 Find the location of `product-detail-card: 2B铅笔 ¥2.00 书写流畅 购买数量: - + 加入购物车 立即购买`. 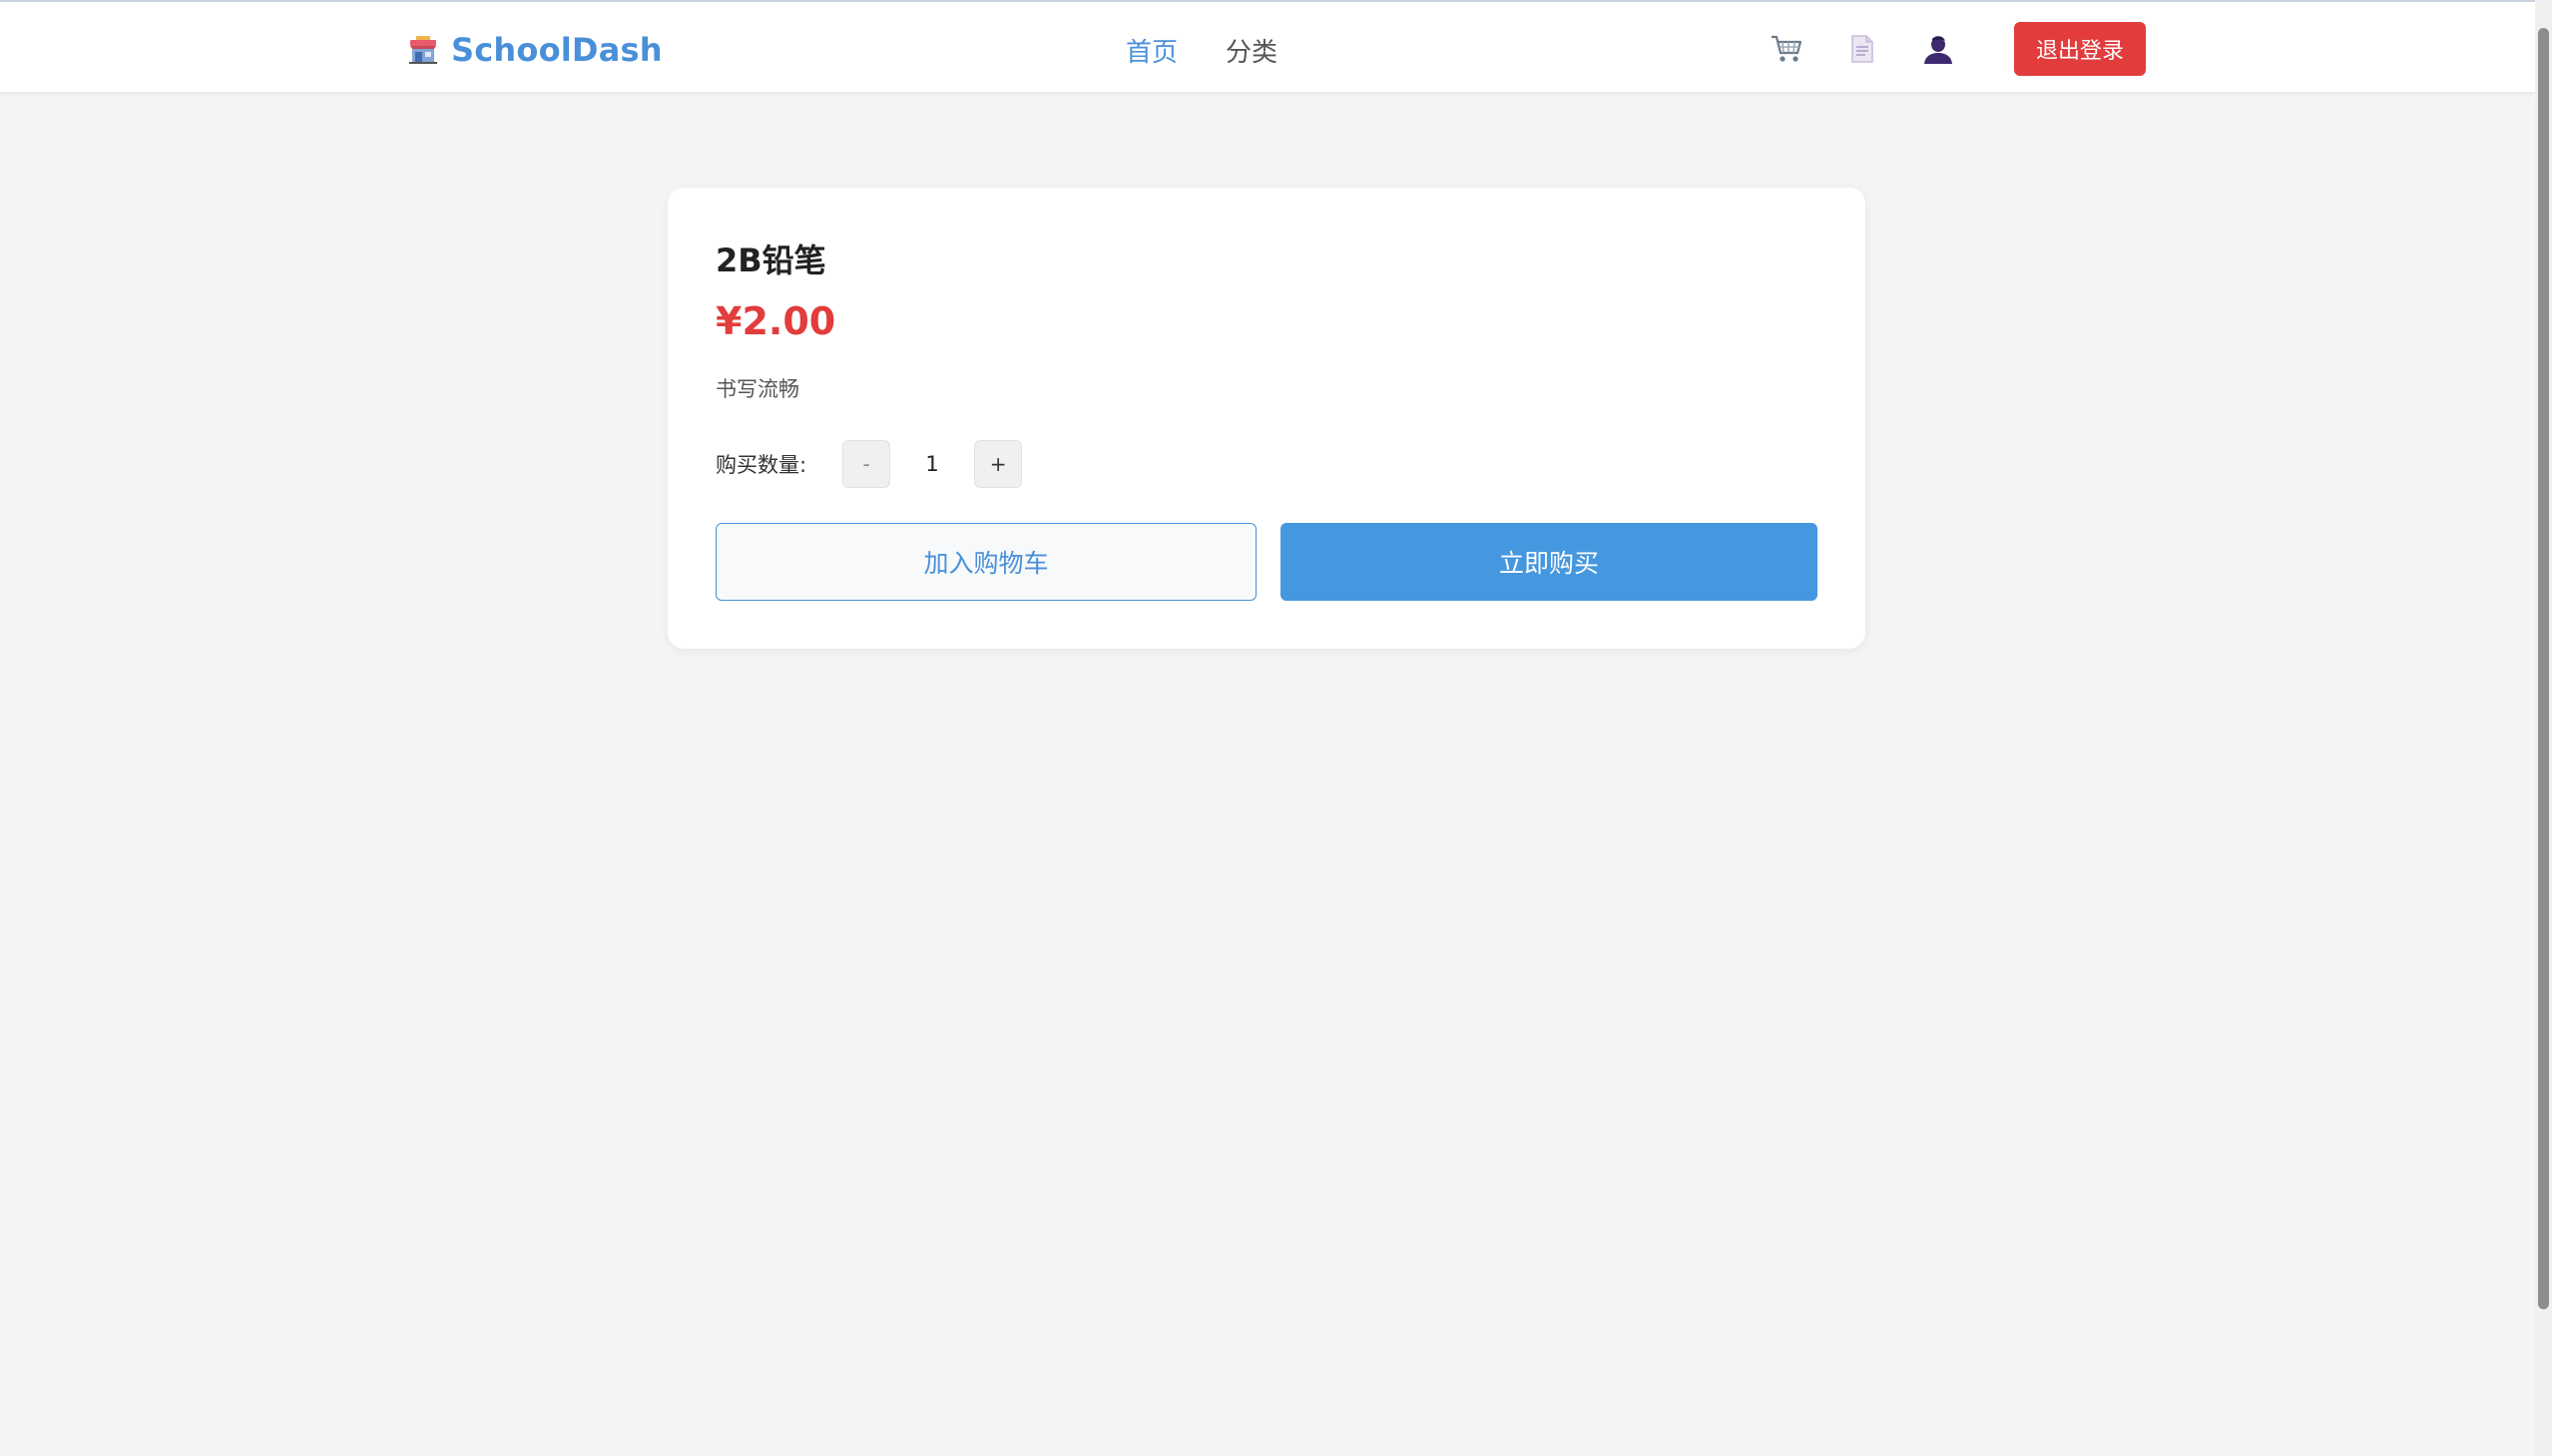

product-detail-card: 2B铅笔 ¥2.00 书写流畅 购买数量: - + 加入购物车 立即购买 is located at coordinates (1266, 418).